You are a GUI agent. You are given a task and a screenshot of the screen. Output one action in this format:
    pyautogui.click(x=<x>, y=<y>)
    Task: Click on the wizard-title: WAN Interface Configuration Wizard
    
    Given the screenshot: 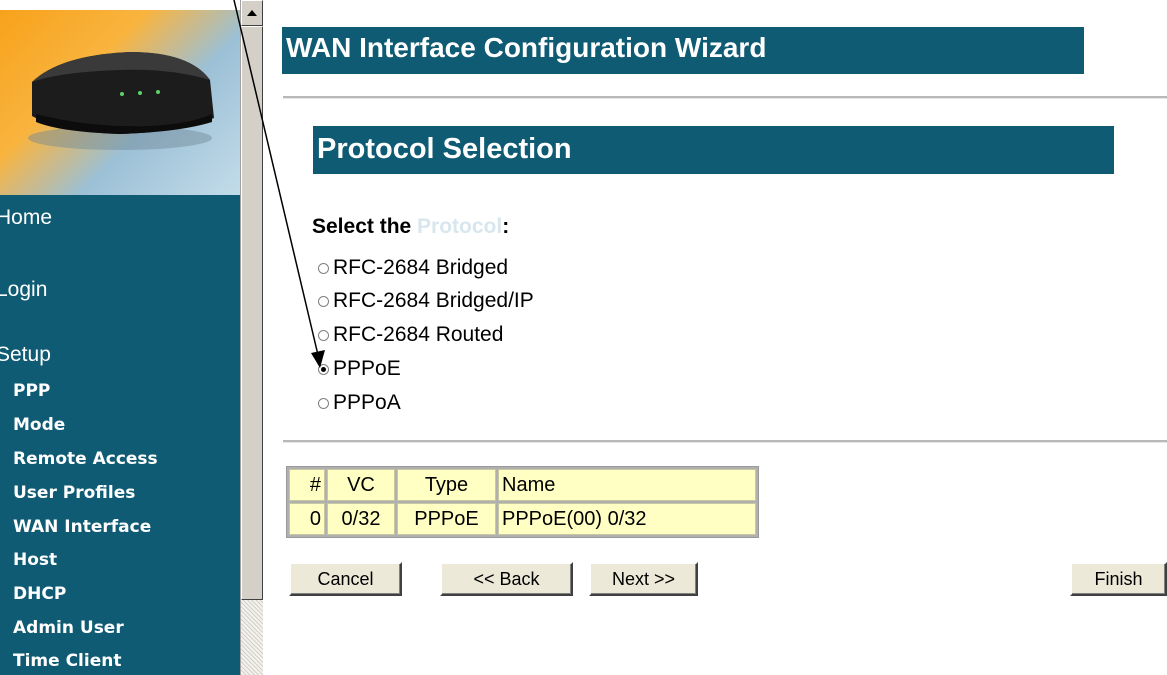 What is the action you would take?
    pyautogui.click(x=683, y=50)
    